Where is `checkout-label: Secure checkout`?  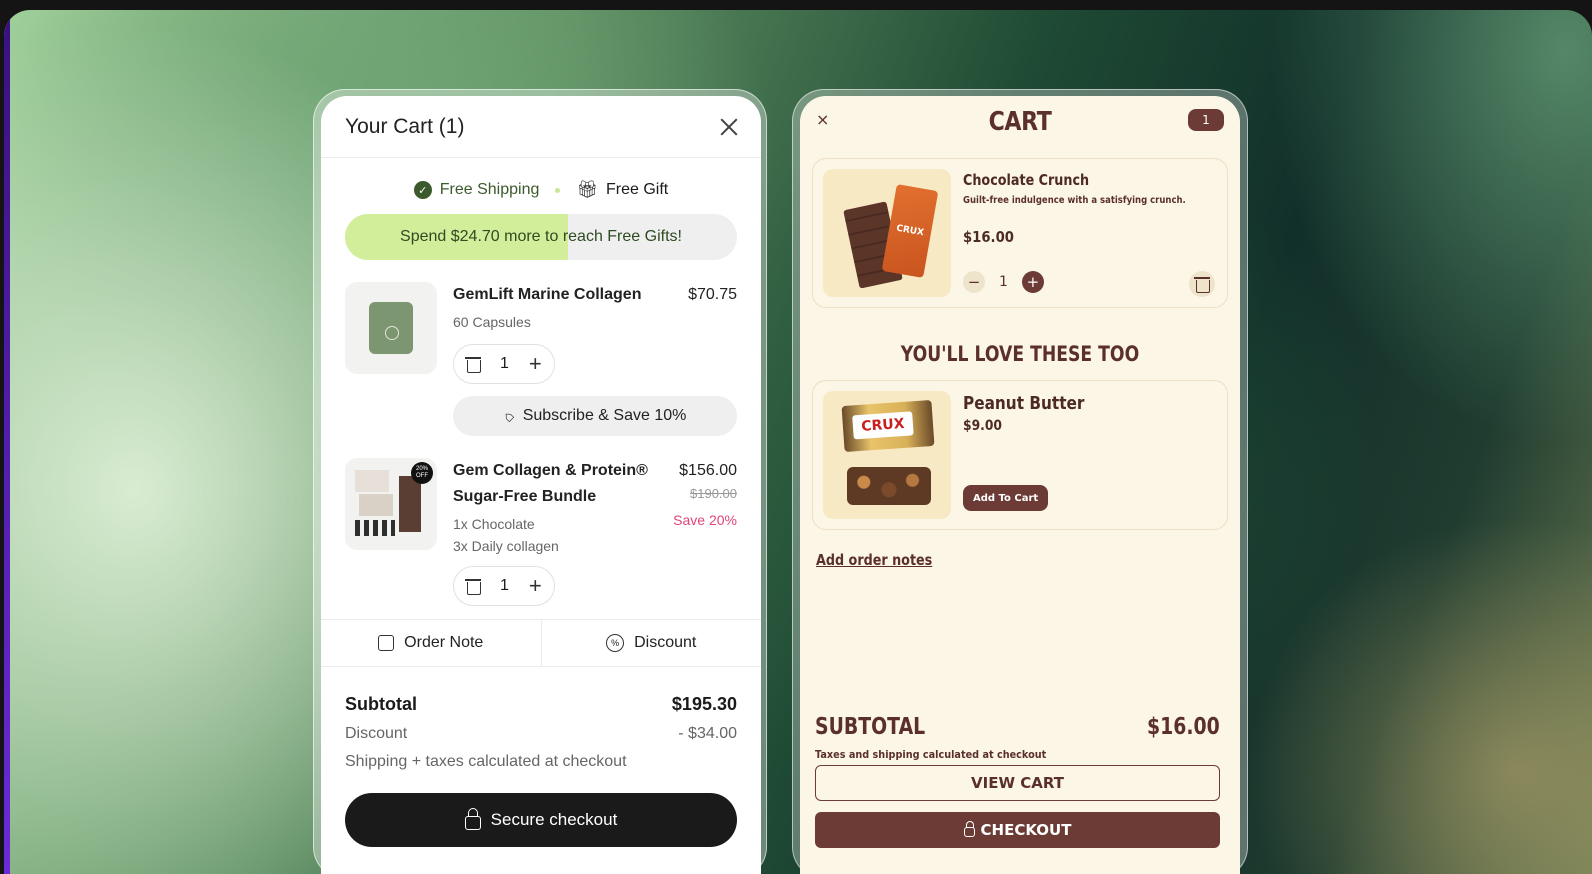
checkout-label: Secure checkout is located at coordinates (554, 819).